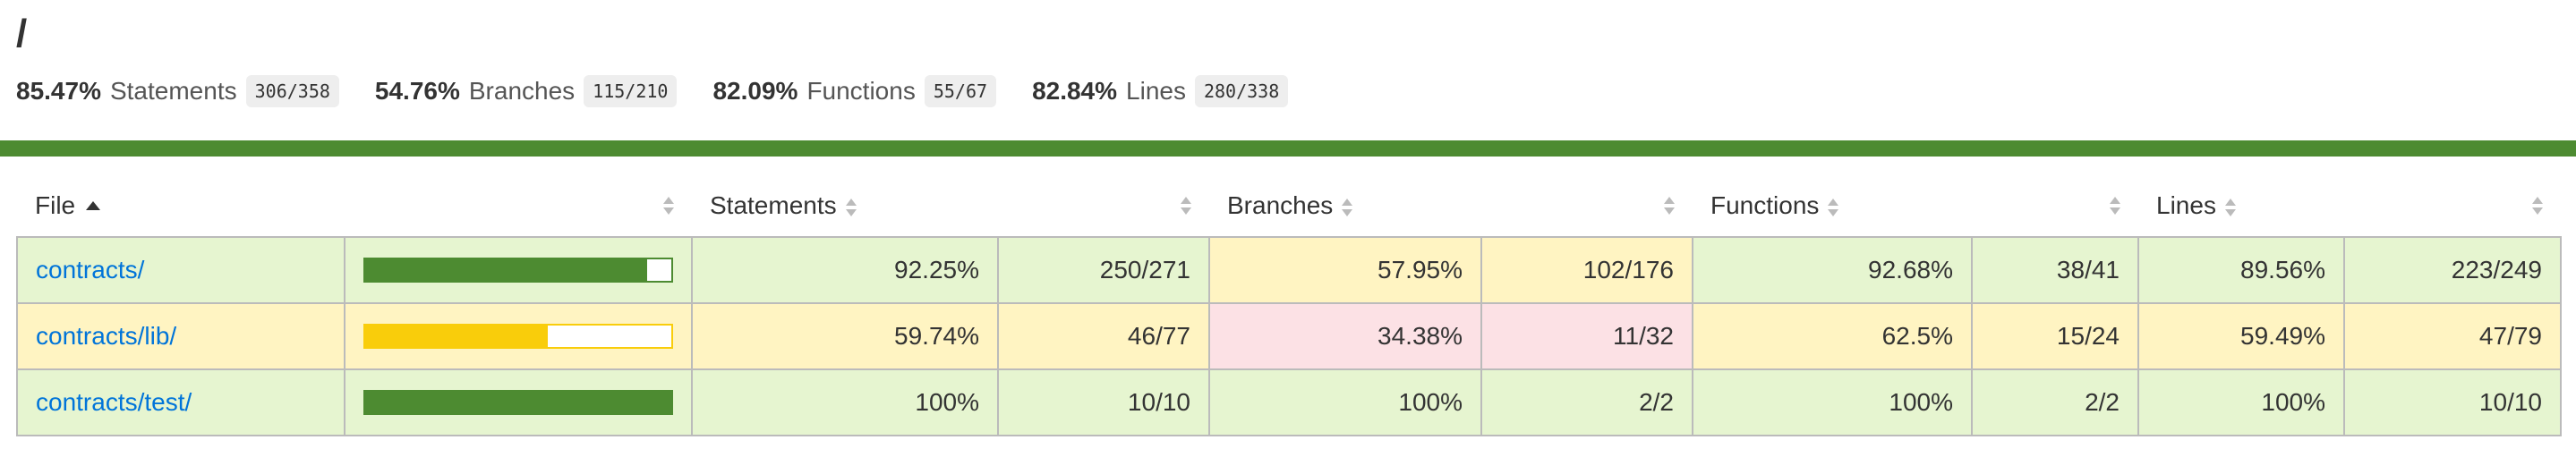  What do you see at coordinates (2055, 402) in the screenshot?
I see `functions-frac-cell: 2/2` at bounding box center [2055, 402].